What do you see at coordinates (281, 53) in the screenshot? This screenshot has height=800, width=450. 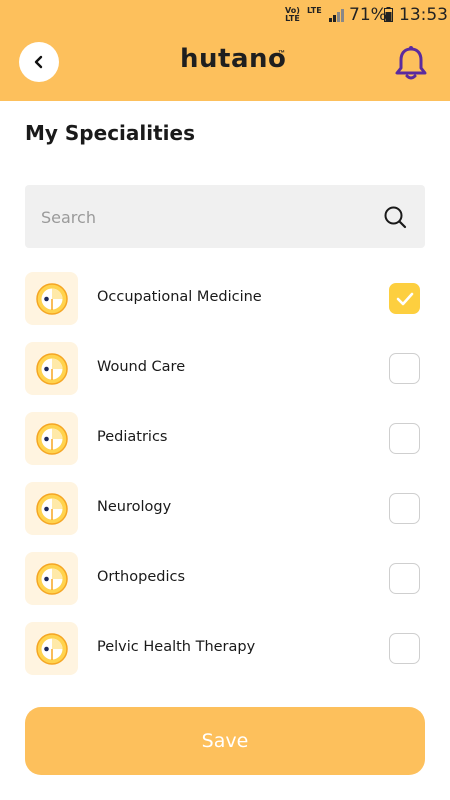 I see `logo-trademark: ™` at bounding box center [281, 53].